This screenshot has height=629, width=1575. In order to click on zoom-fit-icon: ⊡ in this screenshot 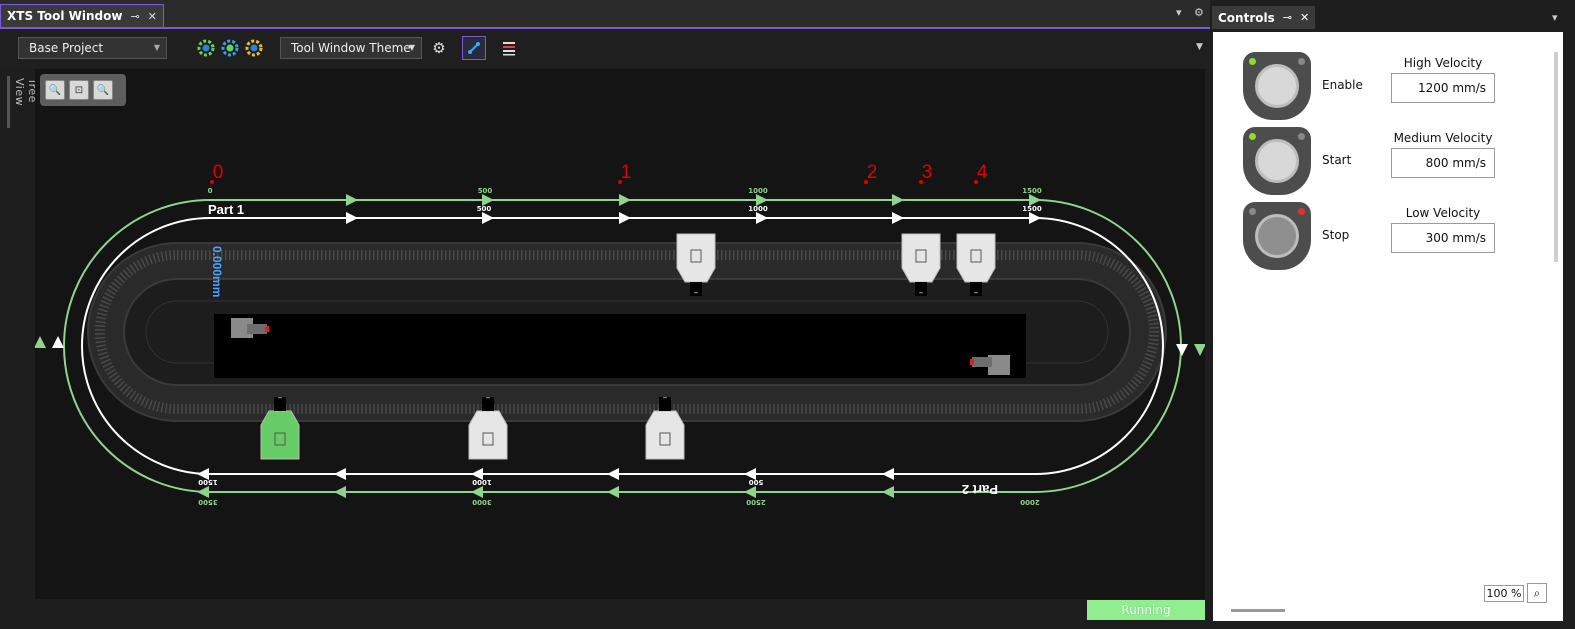, I will do `click(79, 90)`.